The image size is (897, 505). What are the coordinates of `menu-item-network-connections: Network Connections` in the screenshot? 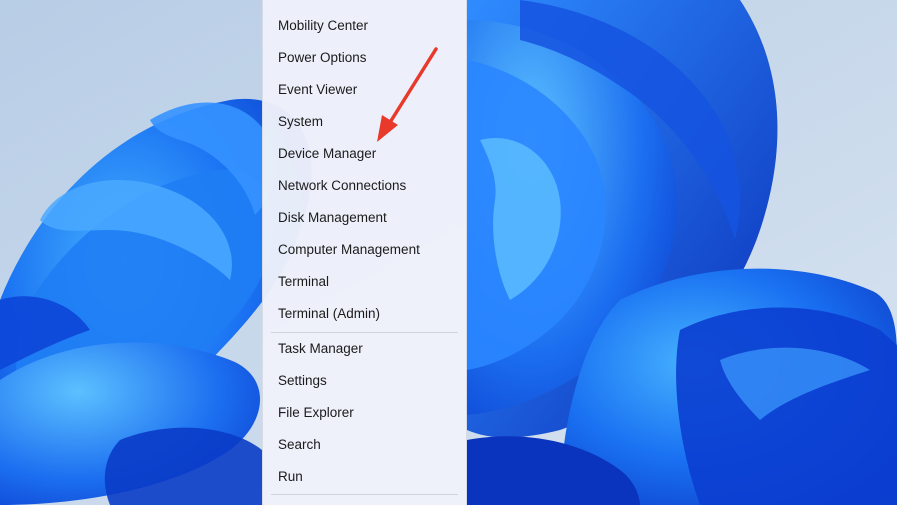 It's located at (364, 186).